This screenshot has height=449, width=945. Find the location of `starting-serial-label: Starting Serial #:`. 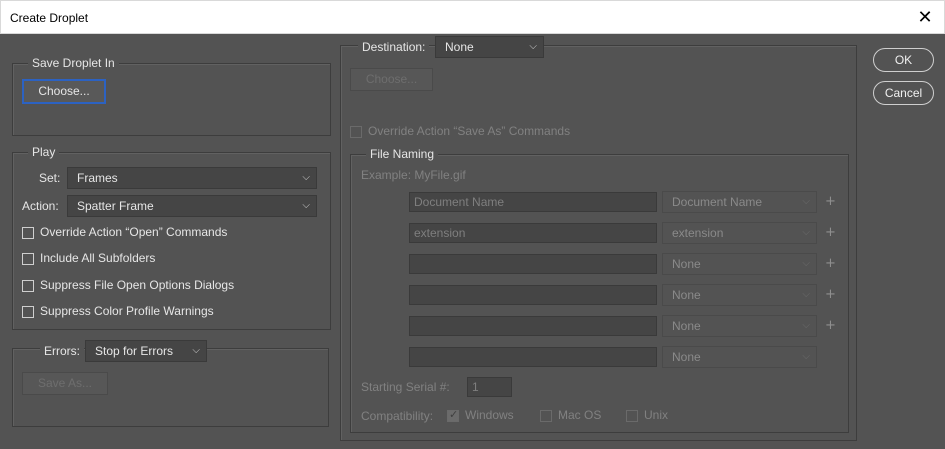

starting-serial-label: Starting Serial #: is located at coordinates (405, 387).